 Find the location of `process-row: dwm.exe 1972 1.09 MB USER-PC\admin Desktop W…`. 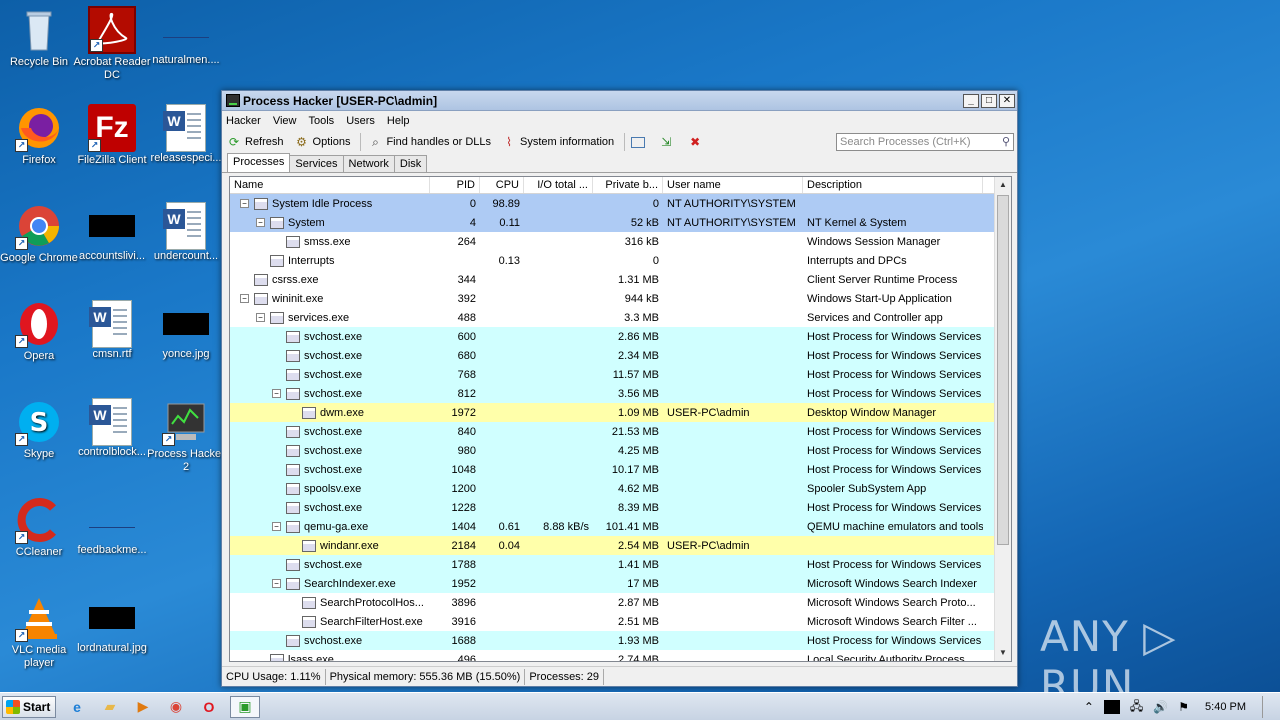

process-row: dwm.exe 1972 1.09 MB USER-PC\admin Desktop W… is located at coordinates (620, 412).